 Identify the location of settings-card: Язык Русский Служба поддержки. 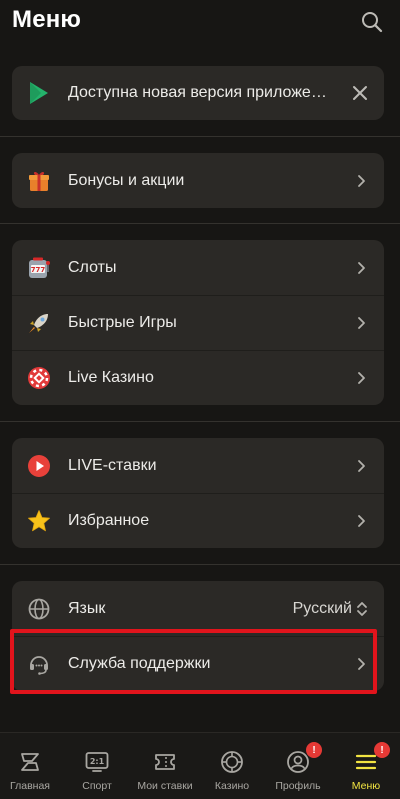
(198, 636).